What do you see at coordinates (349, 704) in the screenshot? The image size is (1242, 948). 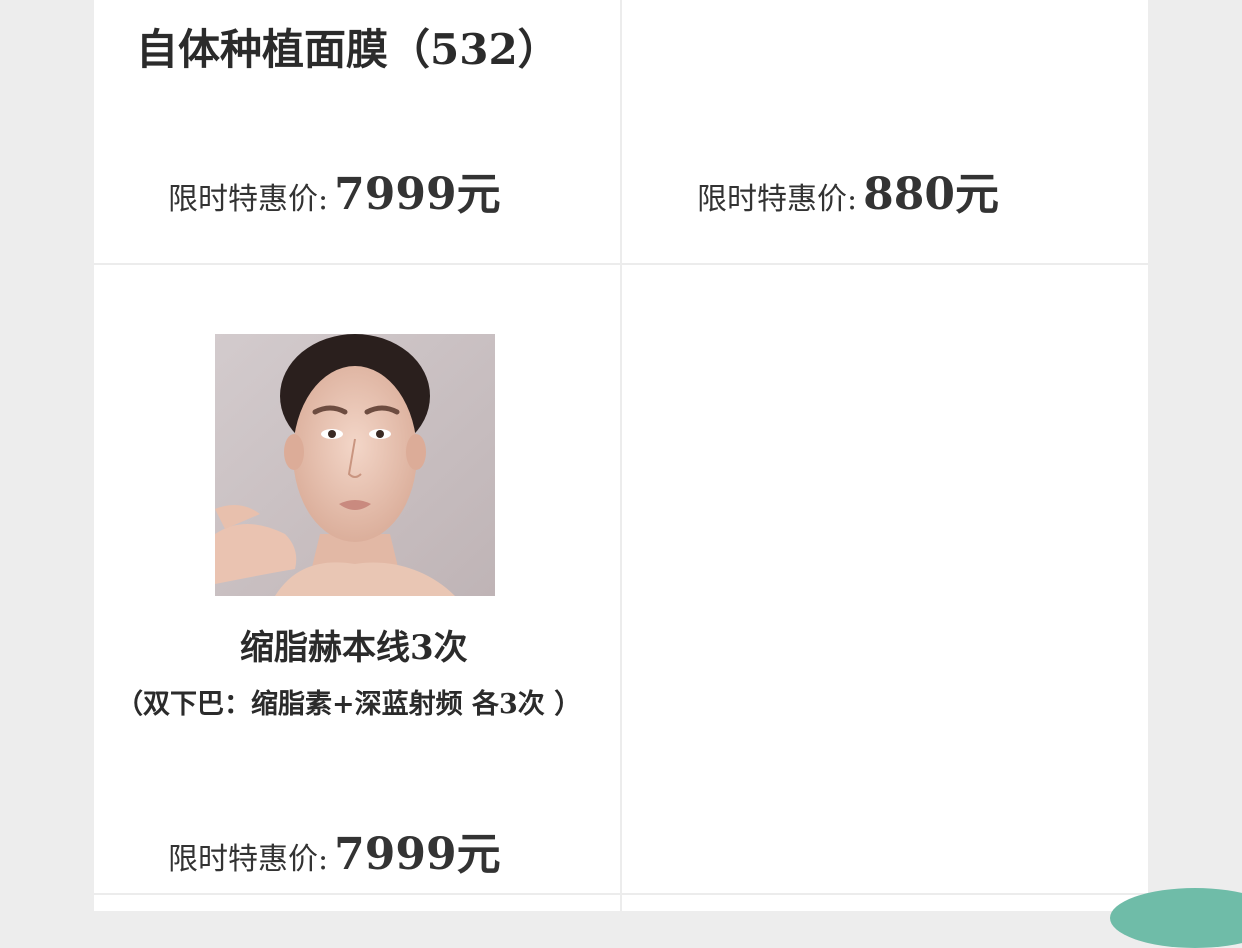 I see `product-subtitle: （双下巴：缩脂素+深蓝射频 各3次 ）` at bounding box center [349, 704].